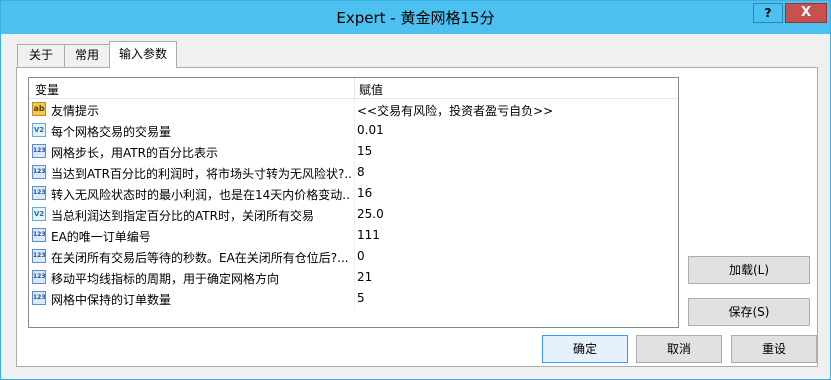  Describe the element at coordinates (679, 349) in the screenshot. I see `cancel-button: 取消` at that location.